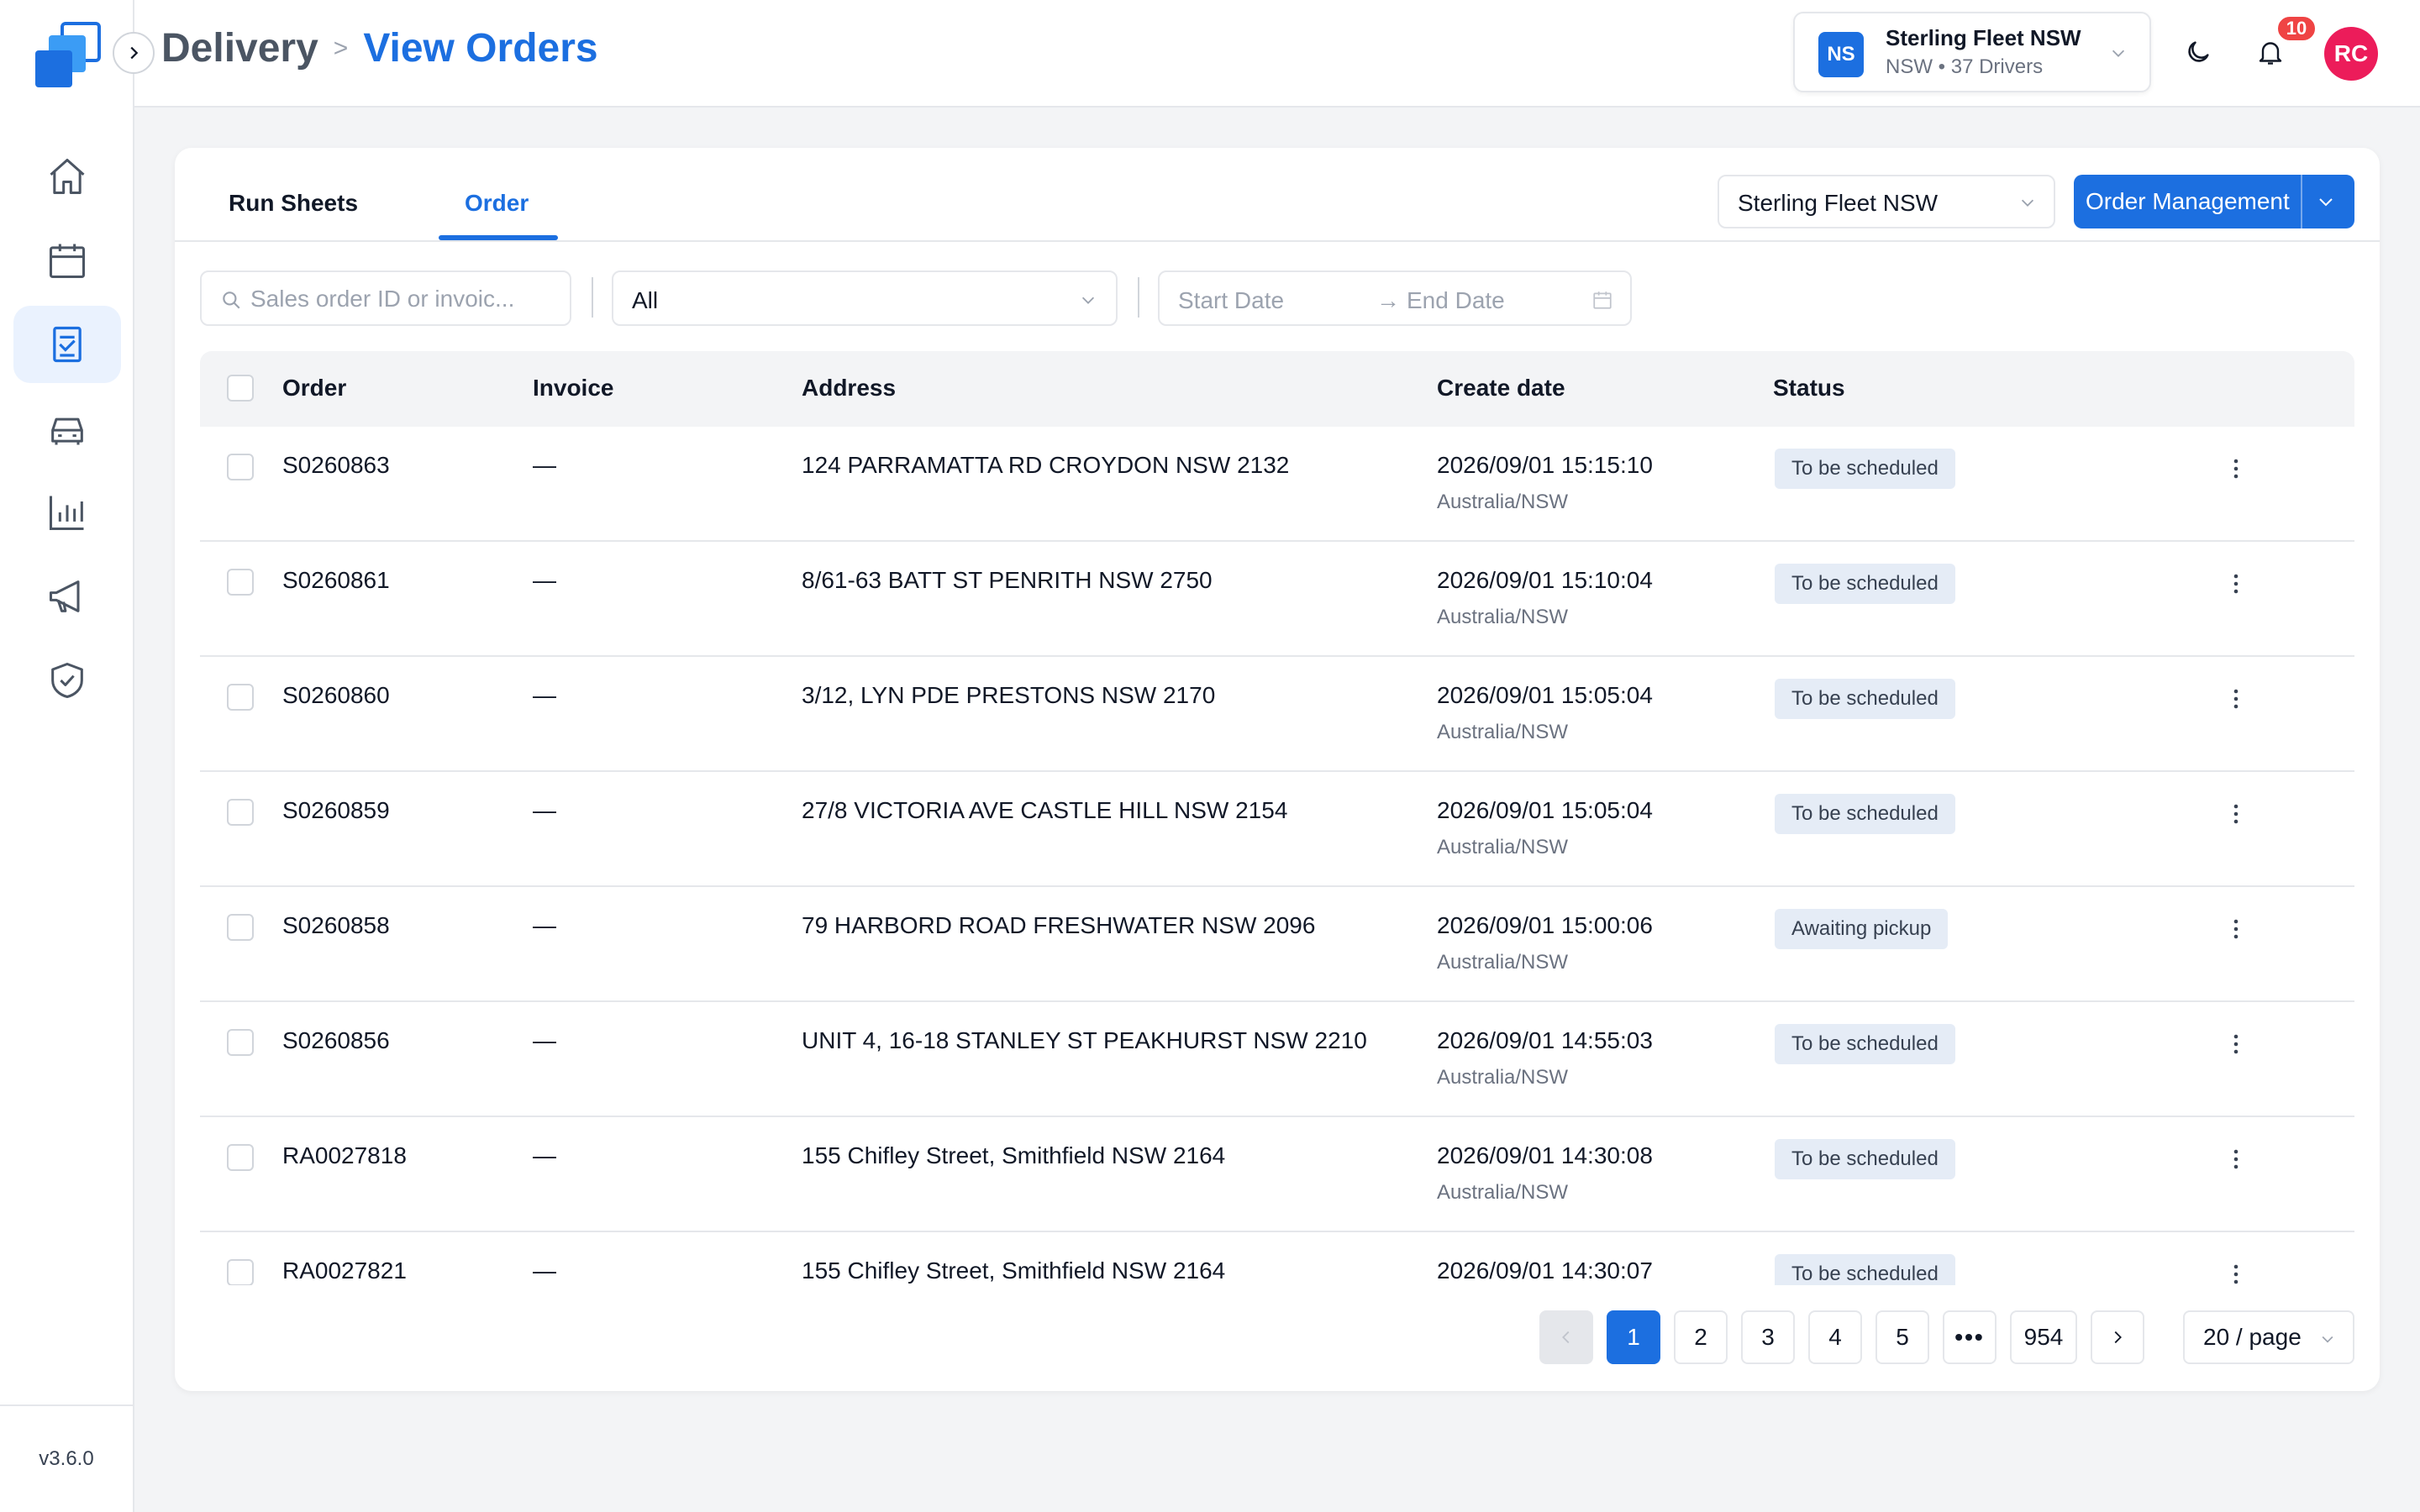 The image size is (2420, 1512). What do you see at coordinates (497, 203) in the screenshot?
I see `tab-order: Order` at bounding box center [497, 203].